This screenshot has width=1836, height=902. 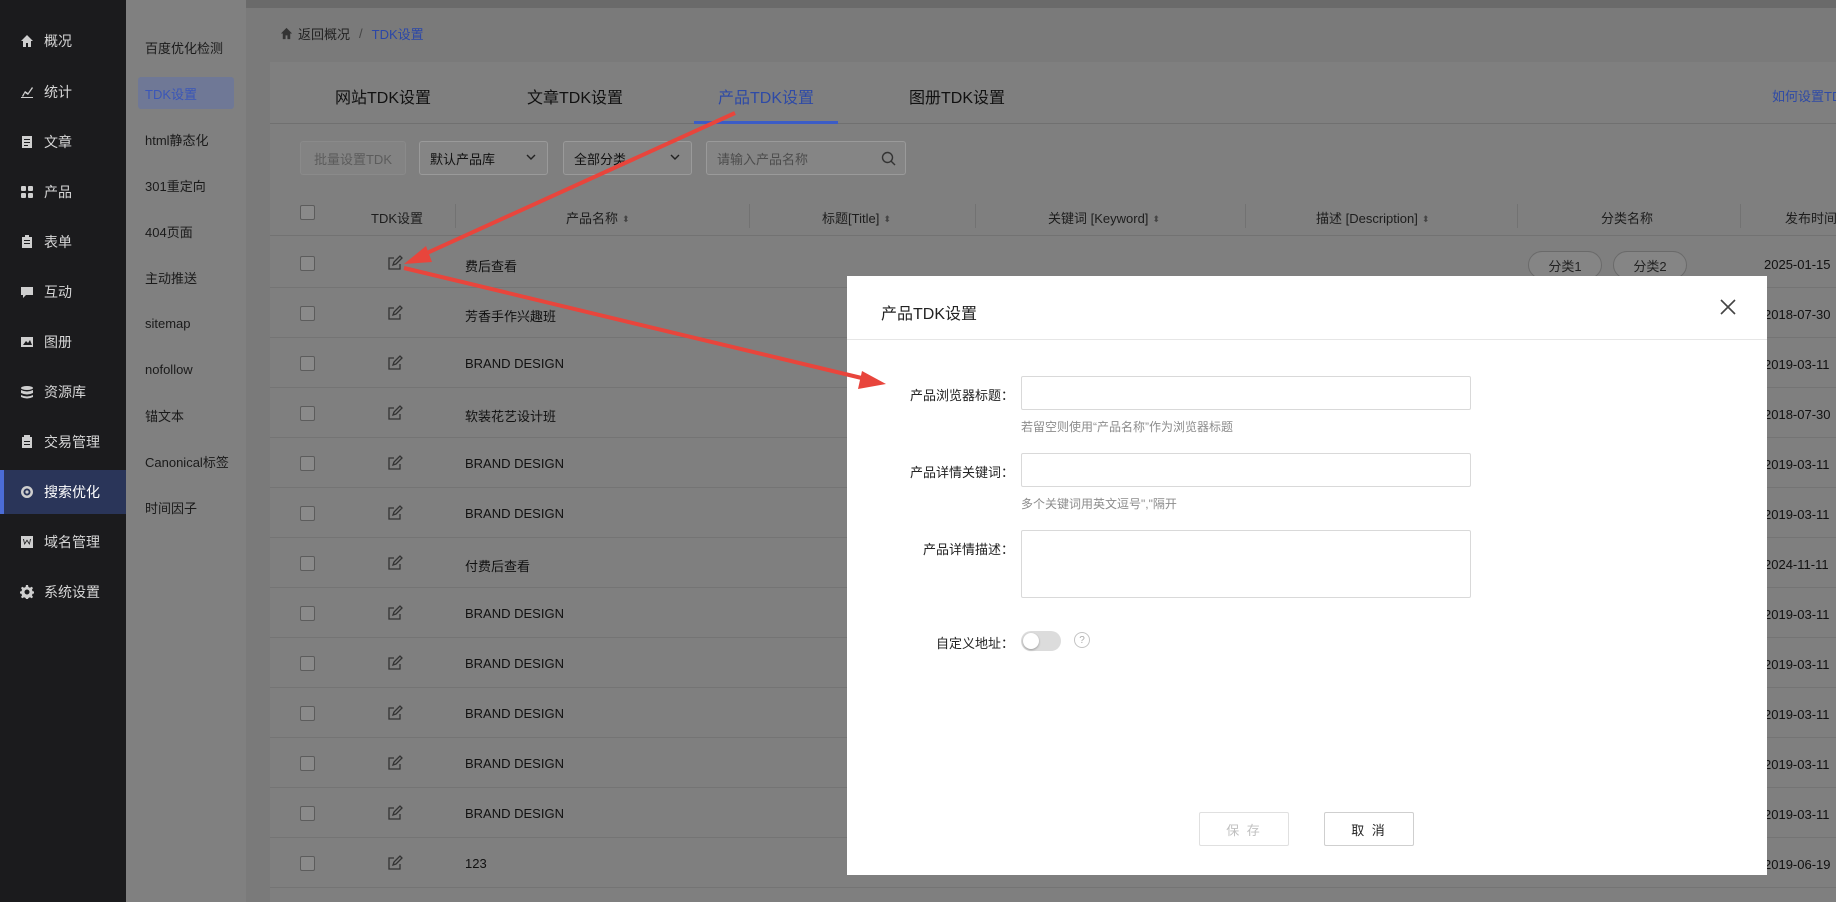 I want to click on nav-item-resources: 资源库, so click(x=63, y=392).